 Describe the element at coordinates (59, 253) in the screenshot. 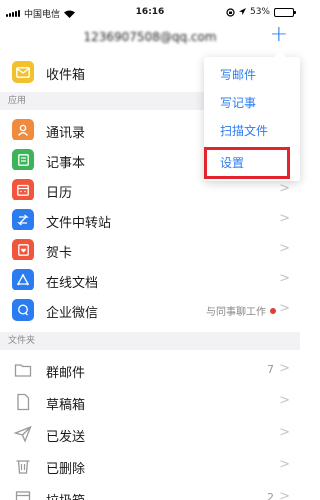

I see `app-label: 贺卡` at that location.